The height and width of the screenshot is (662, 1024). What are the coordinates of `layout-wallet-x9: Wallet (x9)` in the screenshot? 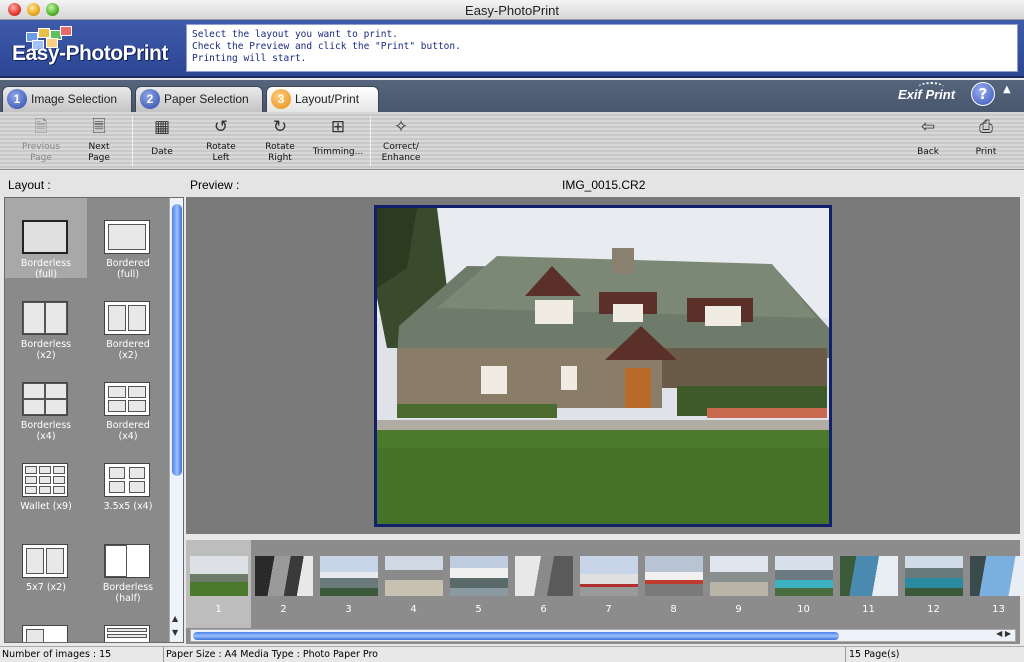 It's located at (46, 481).